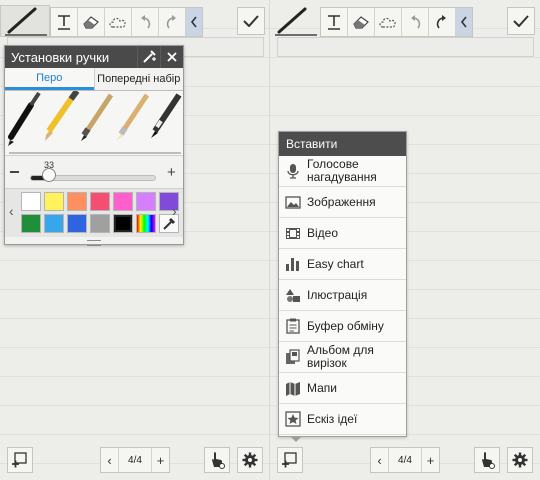  I want to click on pen-icon, so click(26, 21).